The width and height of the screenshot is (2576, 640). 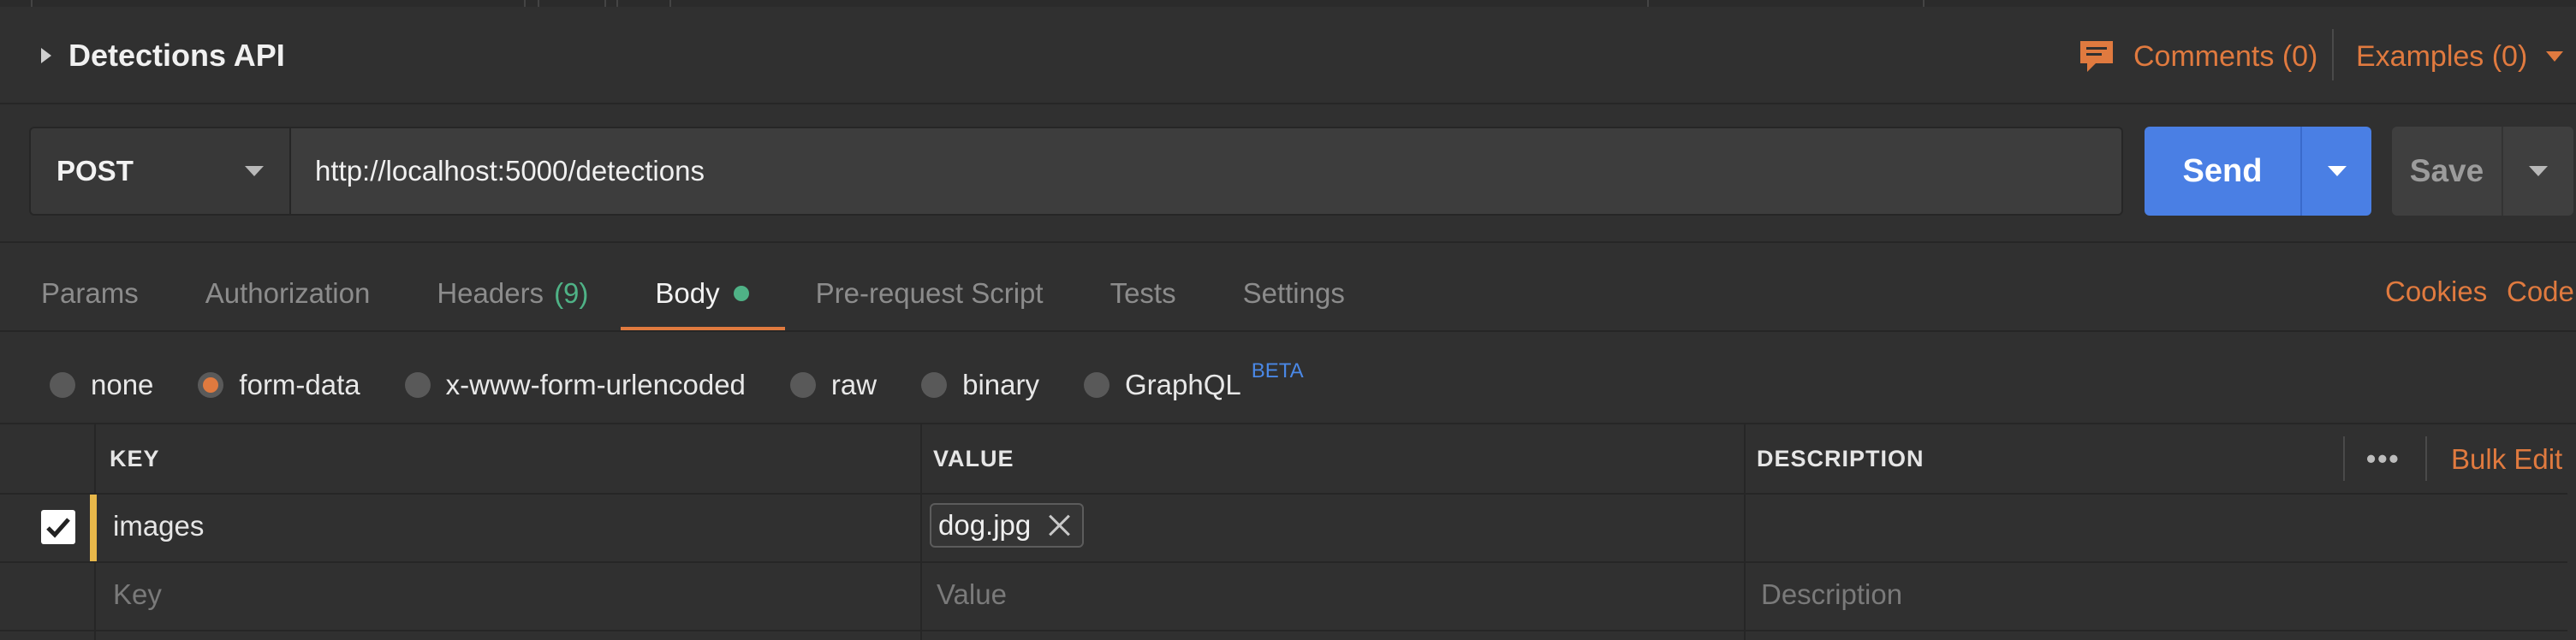 What do you see at coordinates (2096, 56) in the screenshot?
I see `comment-icon` at bounding box center [2096, 56].